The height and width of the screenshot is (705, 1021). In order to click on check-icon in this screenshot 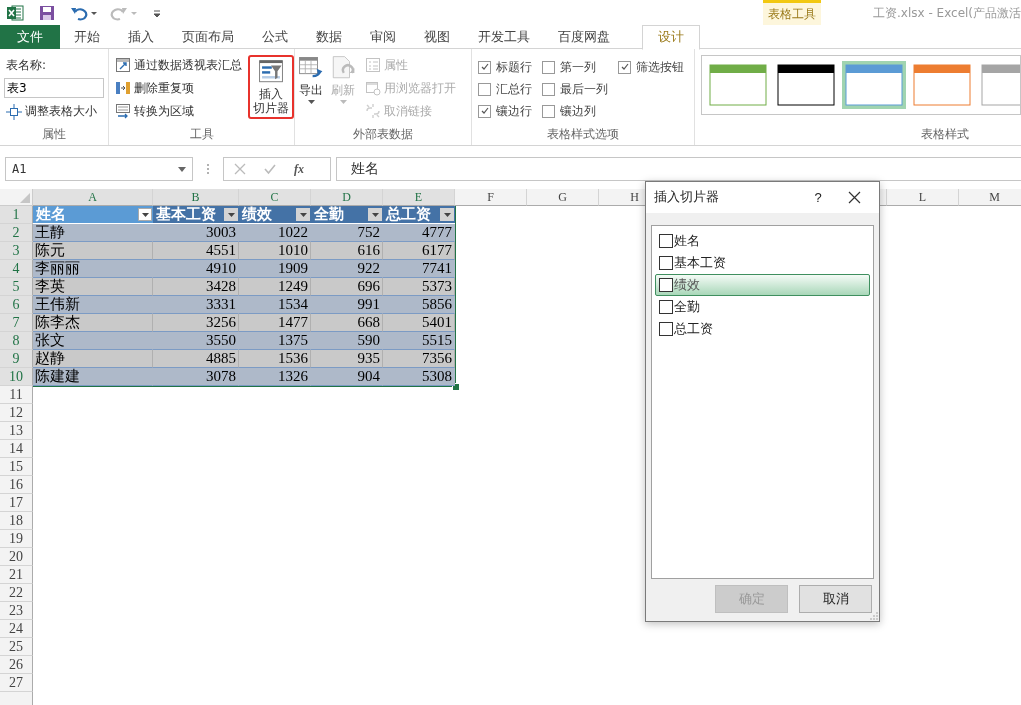, I will do `click(270, 169)`.